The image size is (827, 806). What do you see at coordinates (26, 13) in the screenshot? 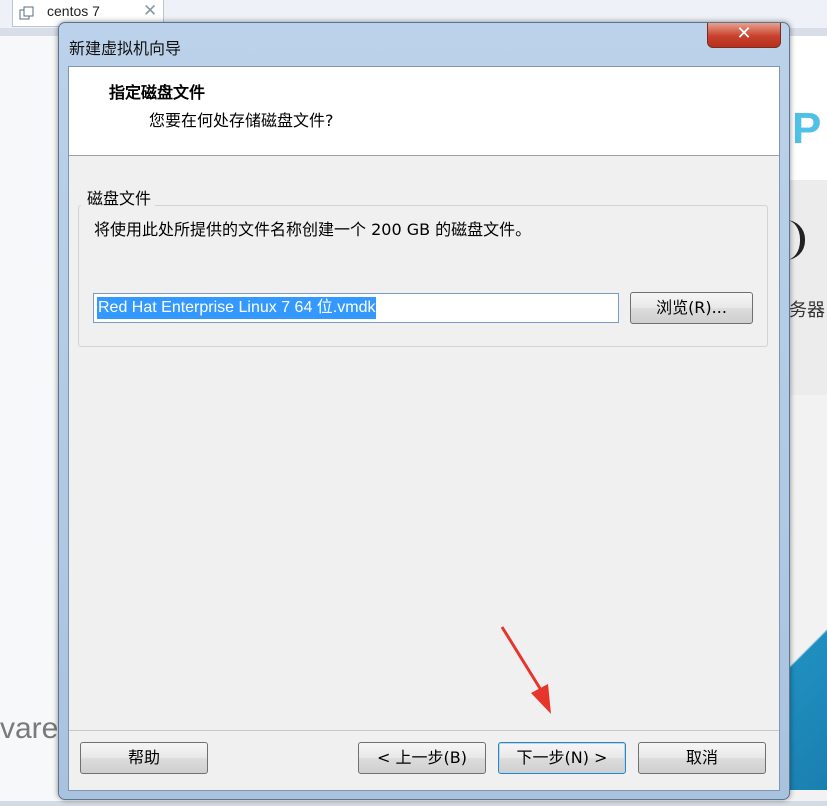
I see `vm-icon` at bounding box center [26, 13].